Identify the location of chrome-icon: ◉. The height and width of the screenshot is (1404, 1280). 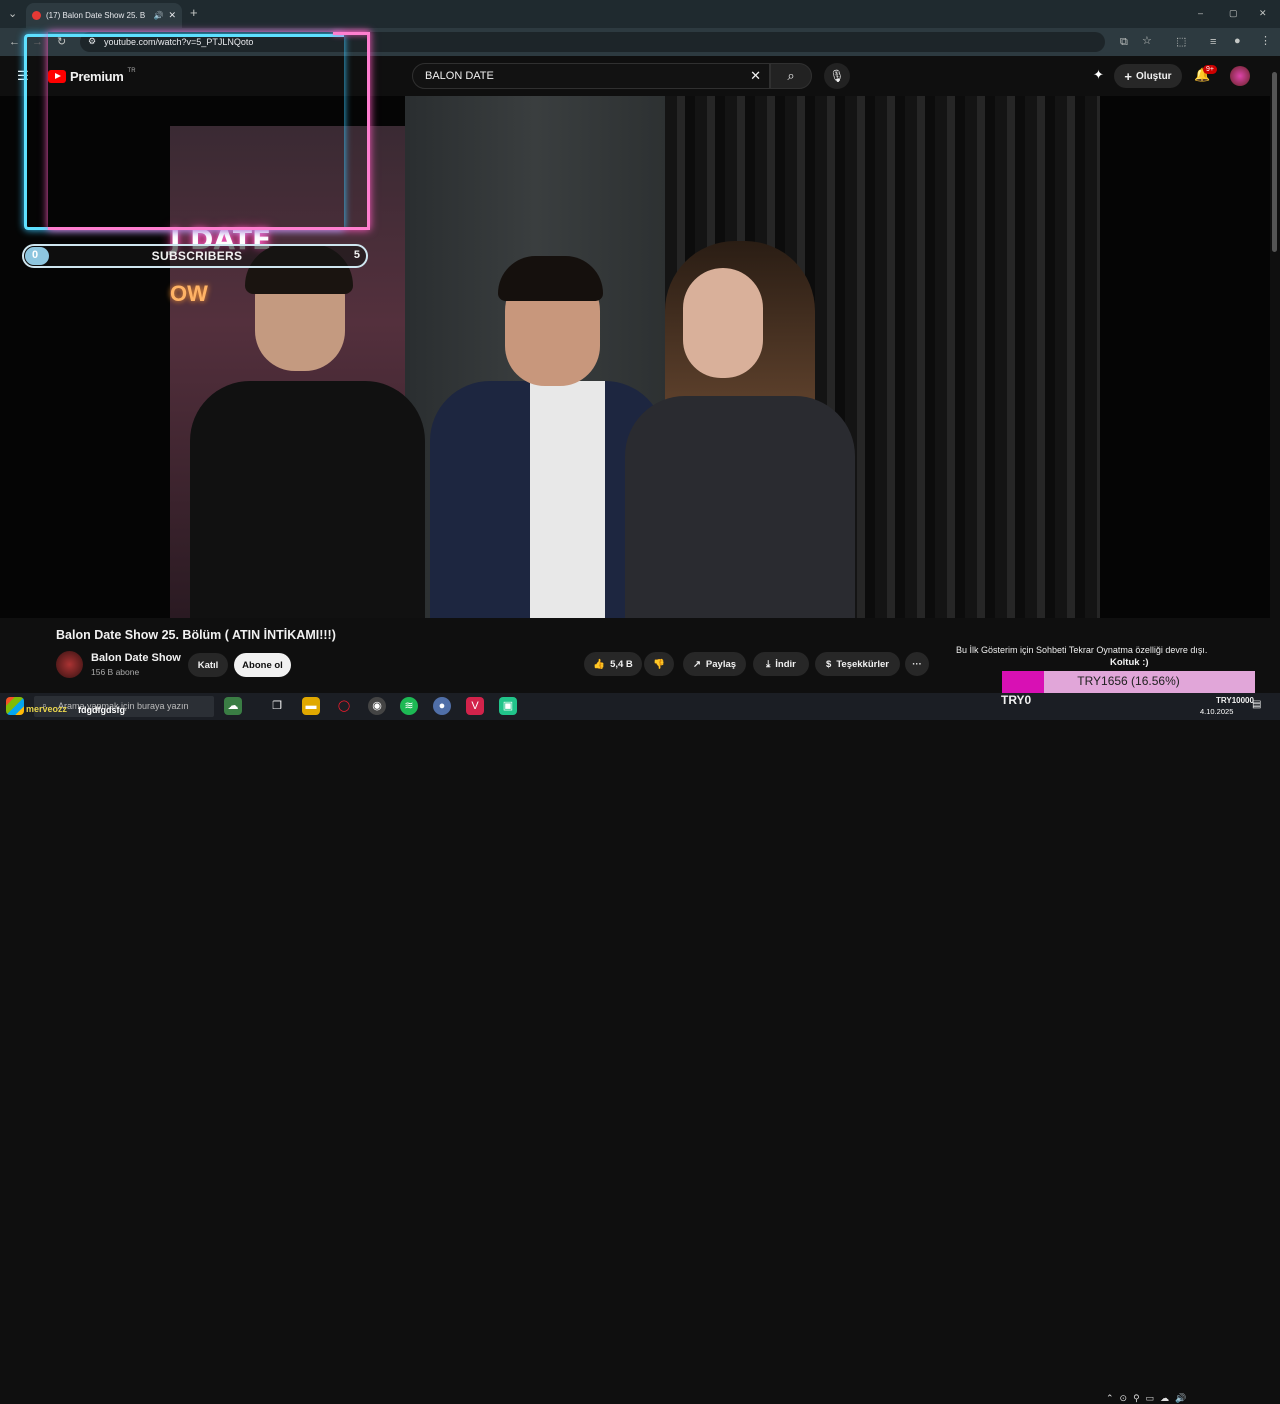
(377, 706).